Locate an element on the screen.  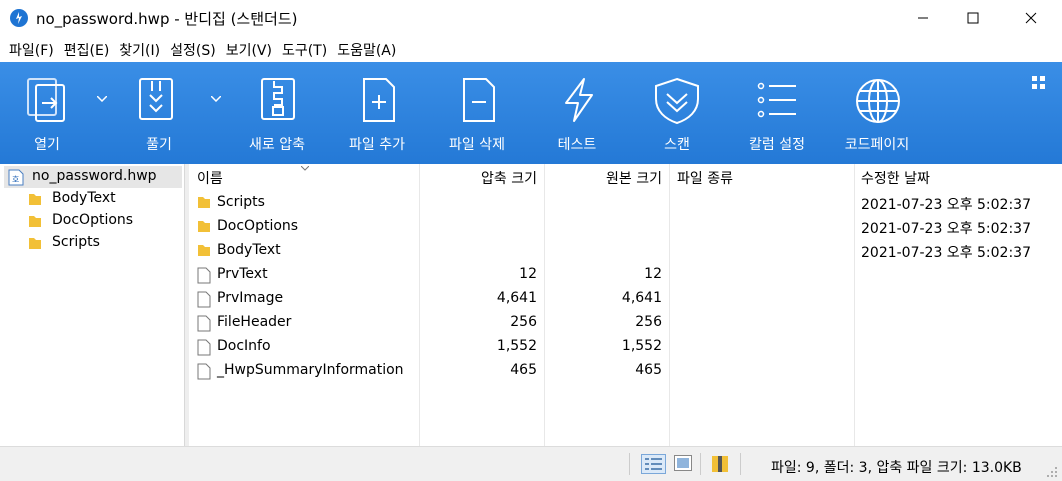
svg-text: 호 is located at coordinates (15, 179).